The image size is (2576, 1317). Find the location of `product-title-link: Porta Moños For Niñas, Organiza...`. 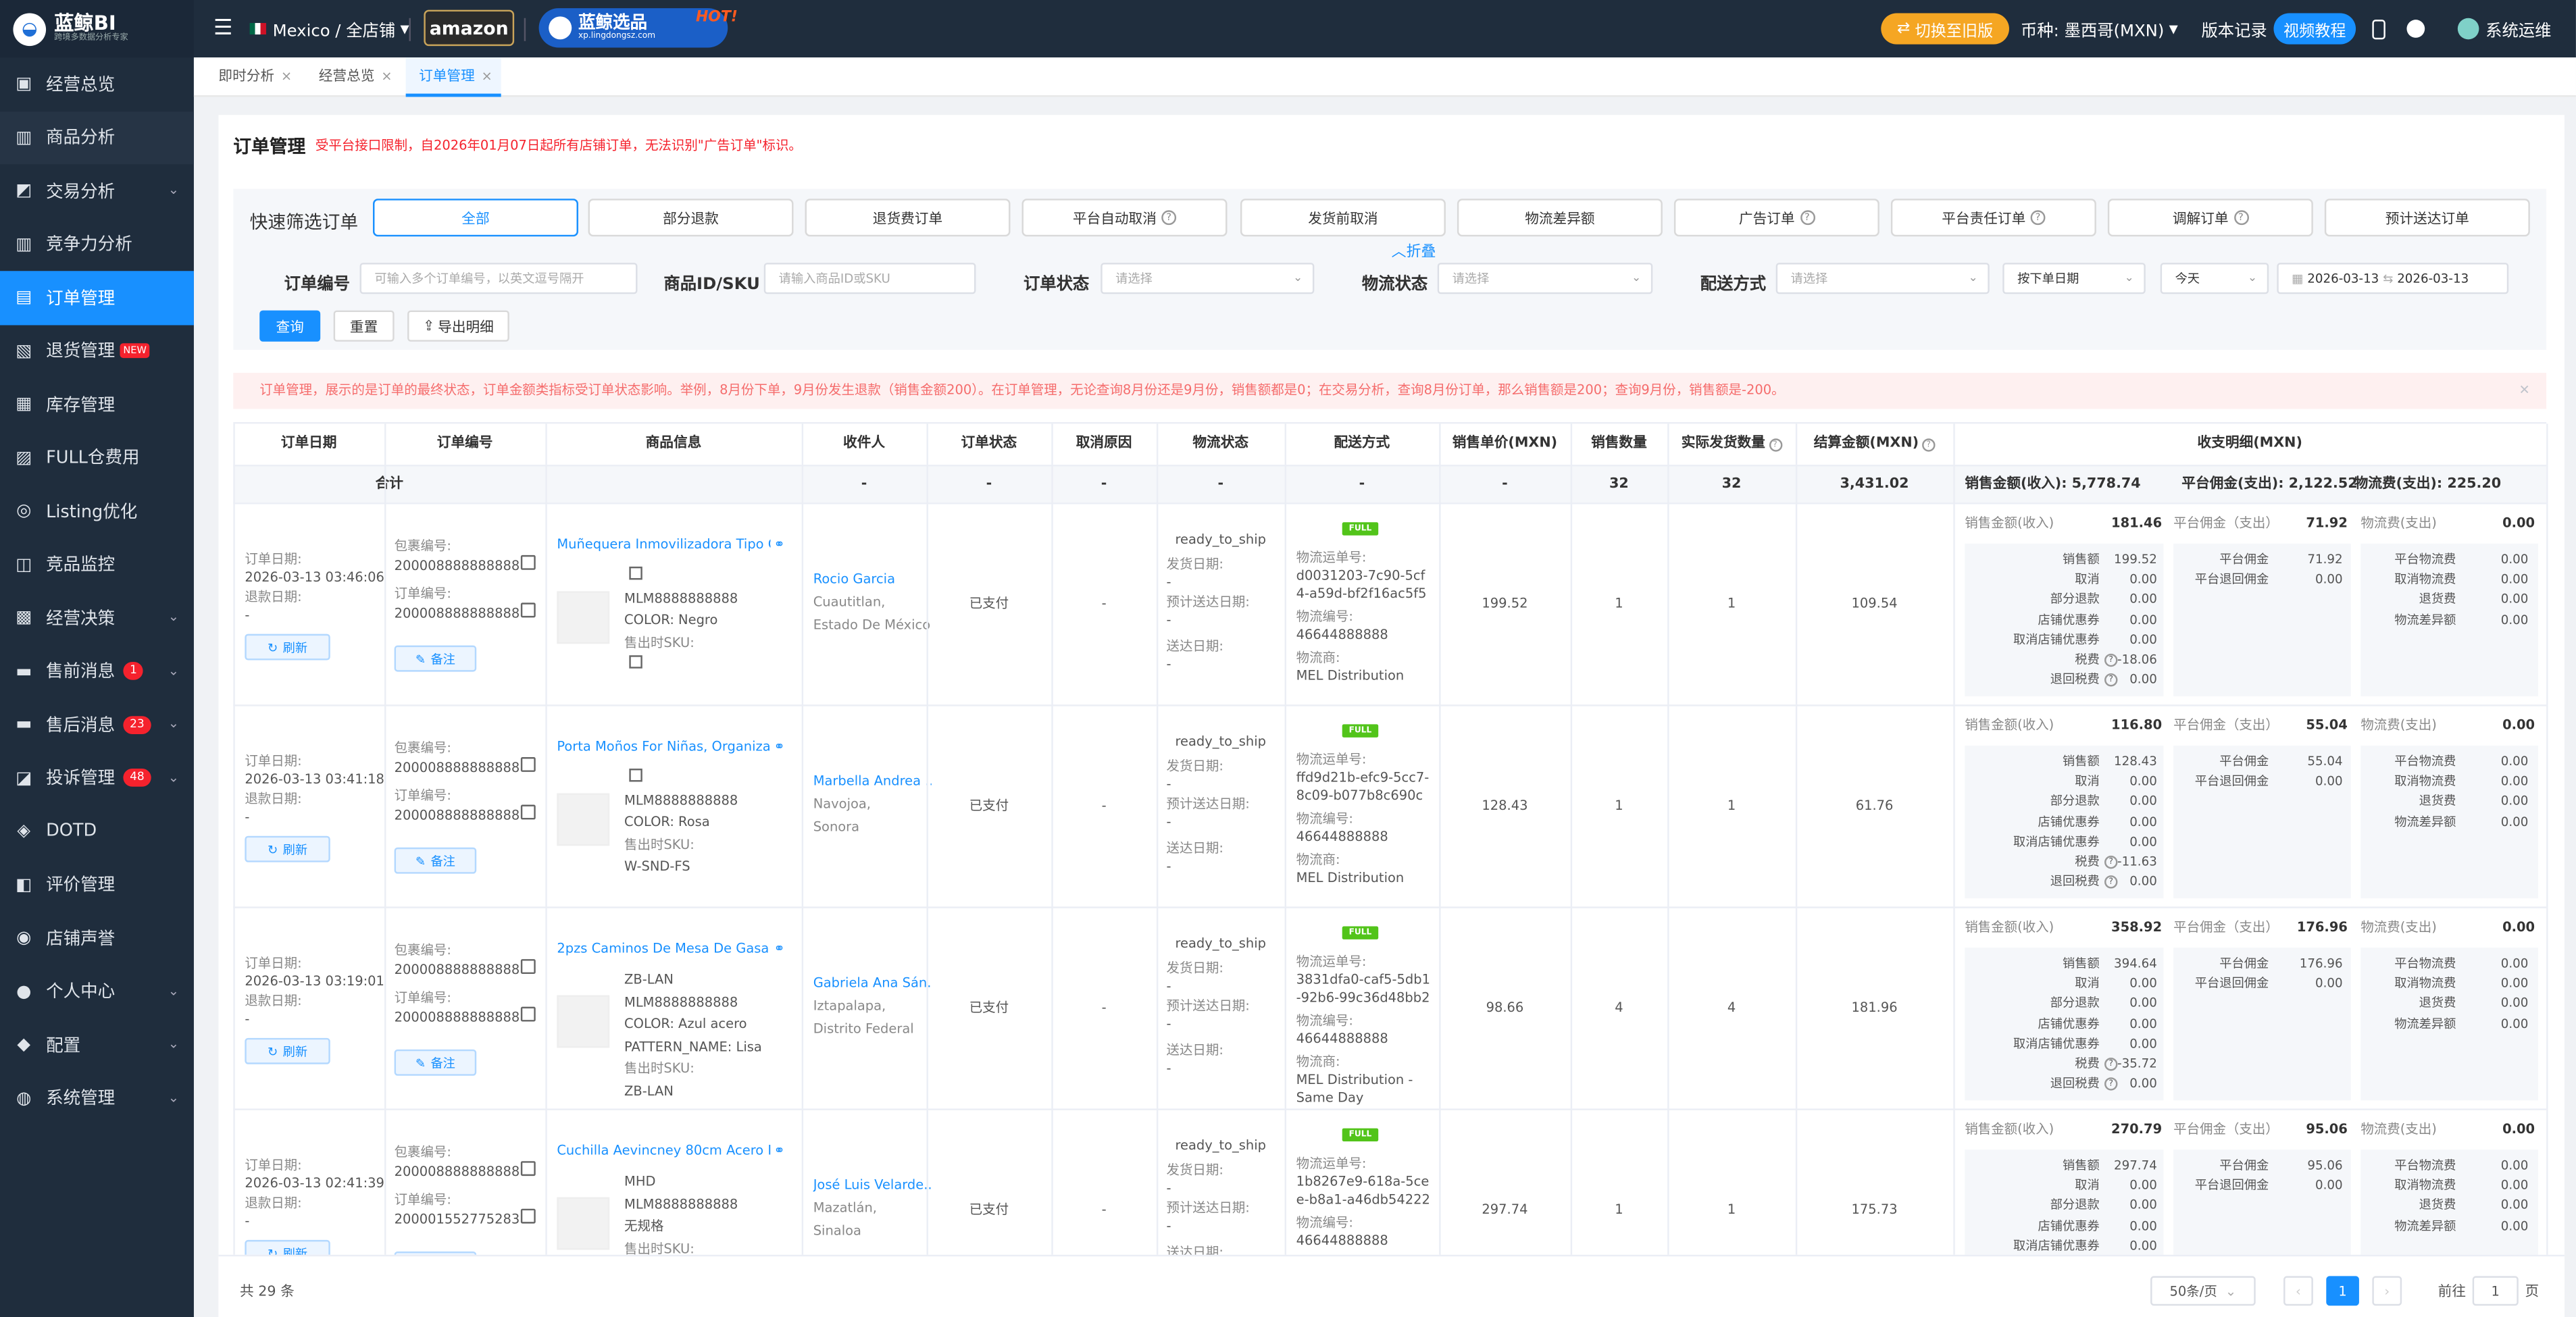

product-title-link: Porta Moños For Niñas, Organiza... is located at coordinates (663, 747).